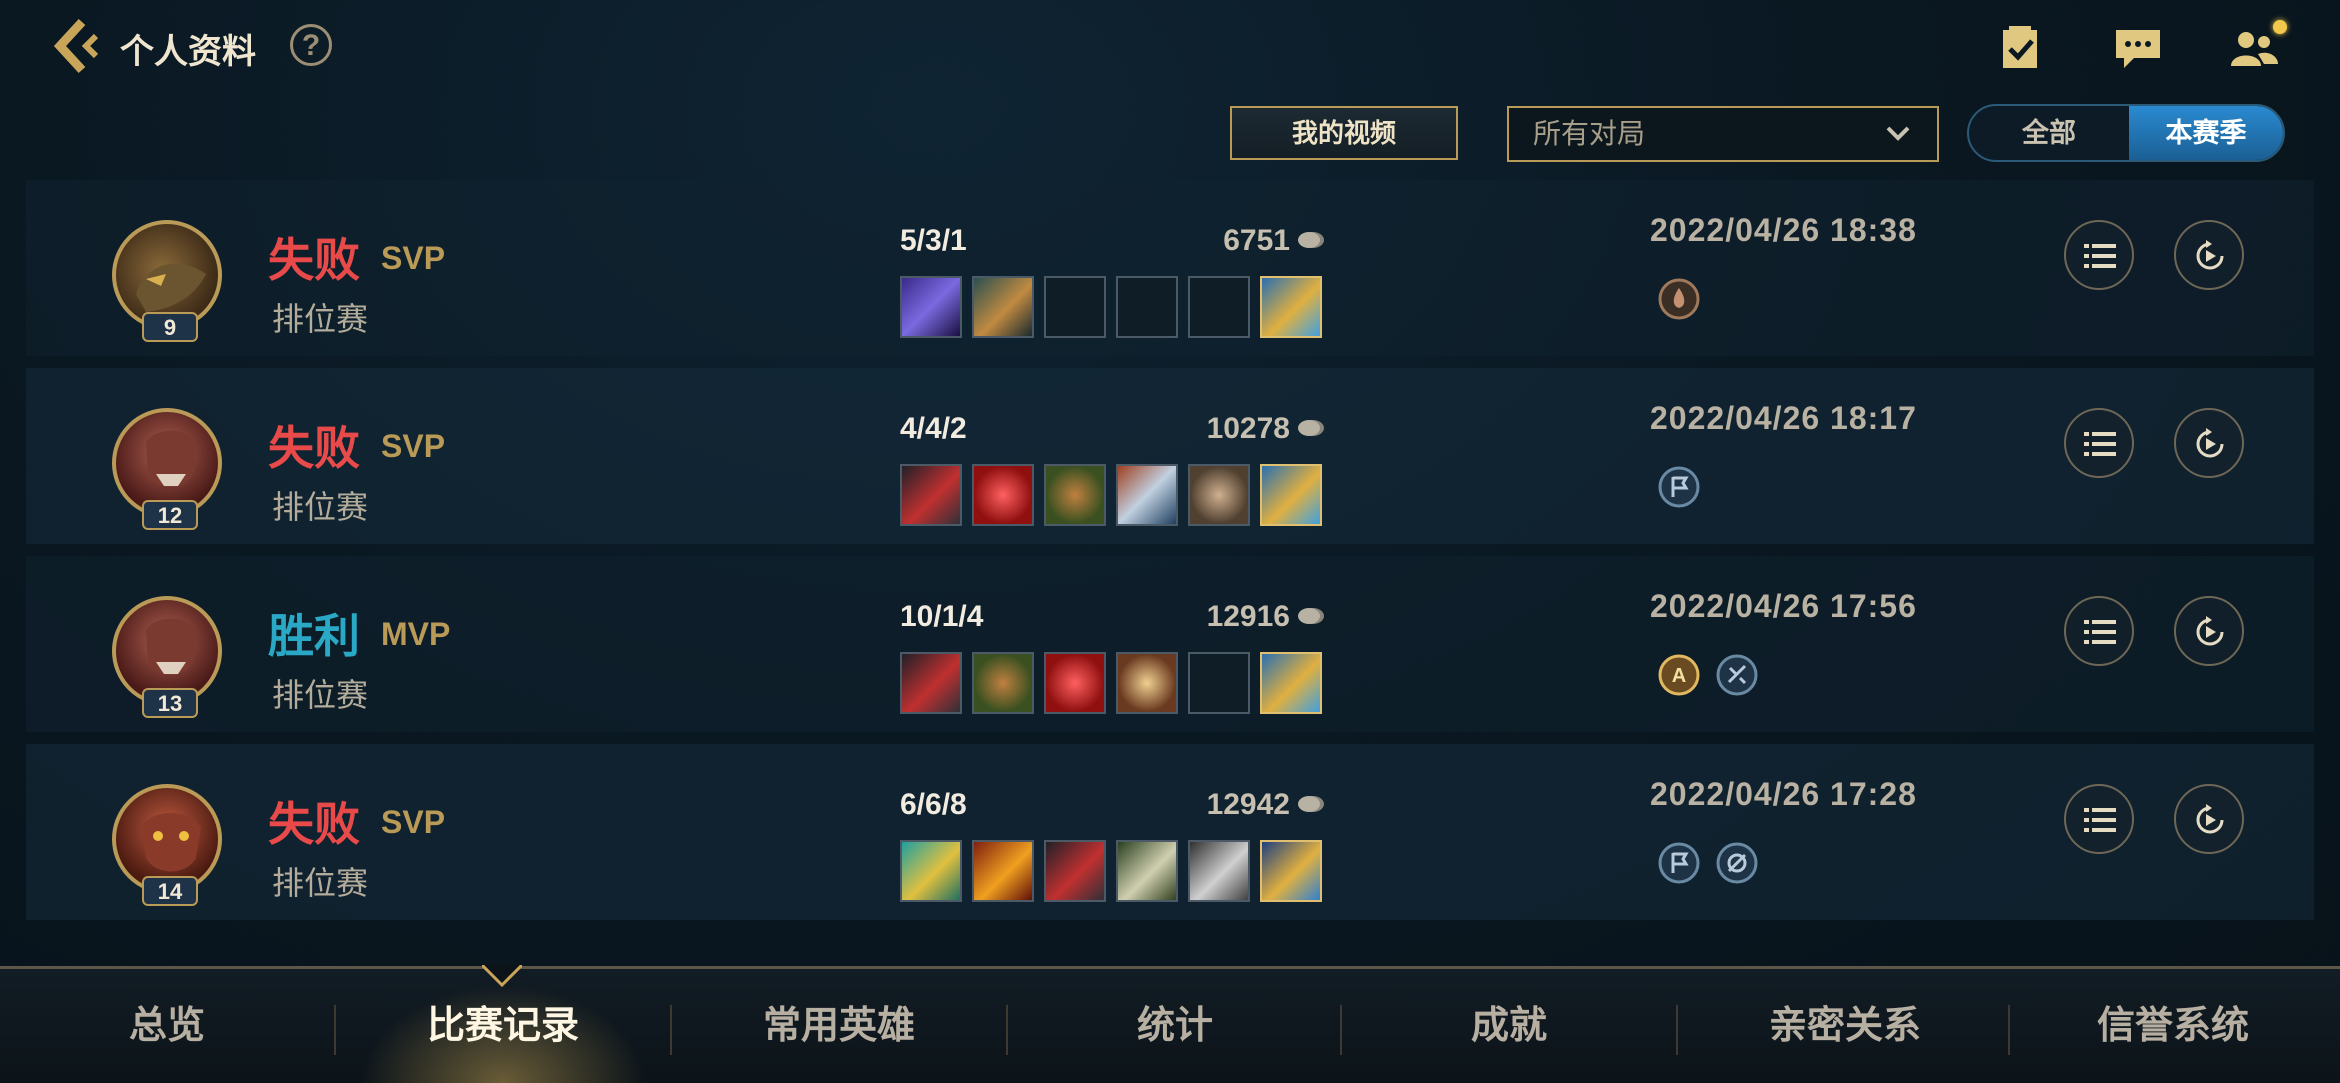  Describe the element at coordinates (320, 507) in the screenshot. I see `game-mode: 排位赛` at that location.